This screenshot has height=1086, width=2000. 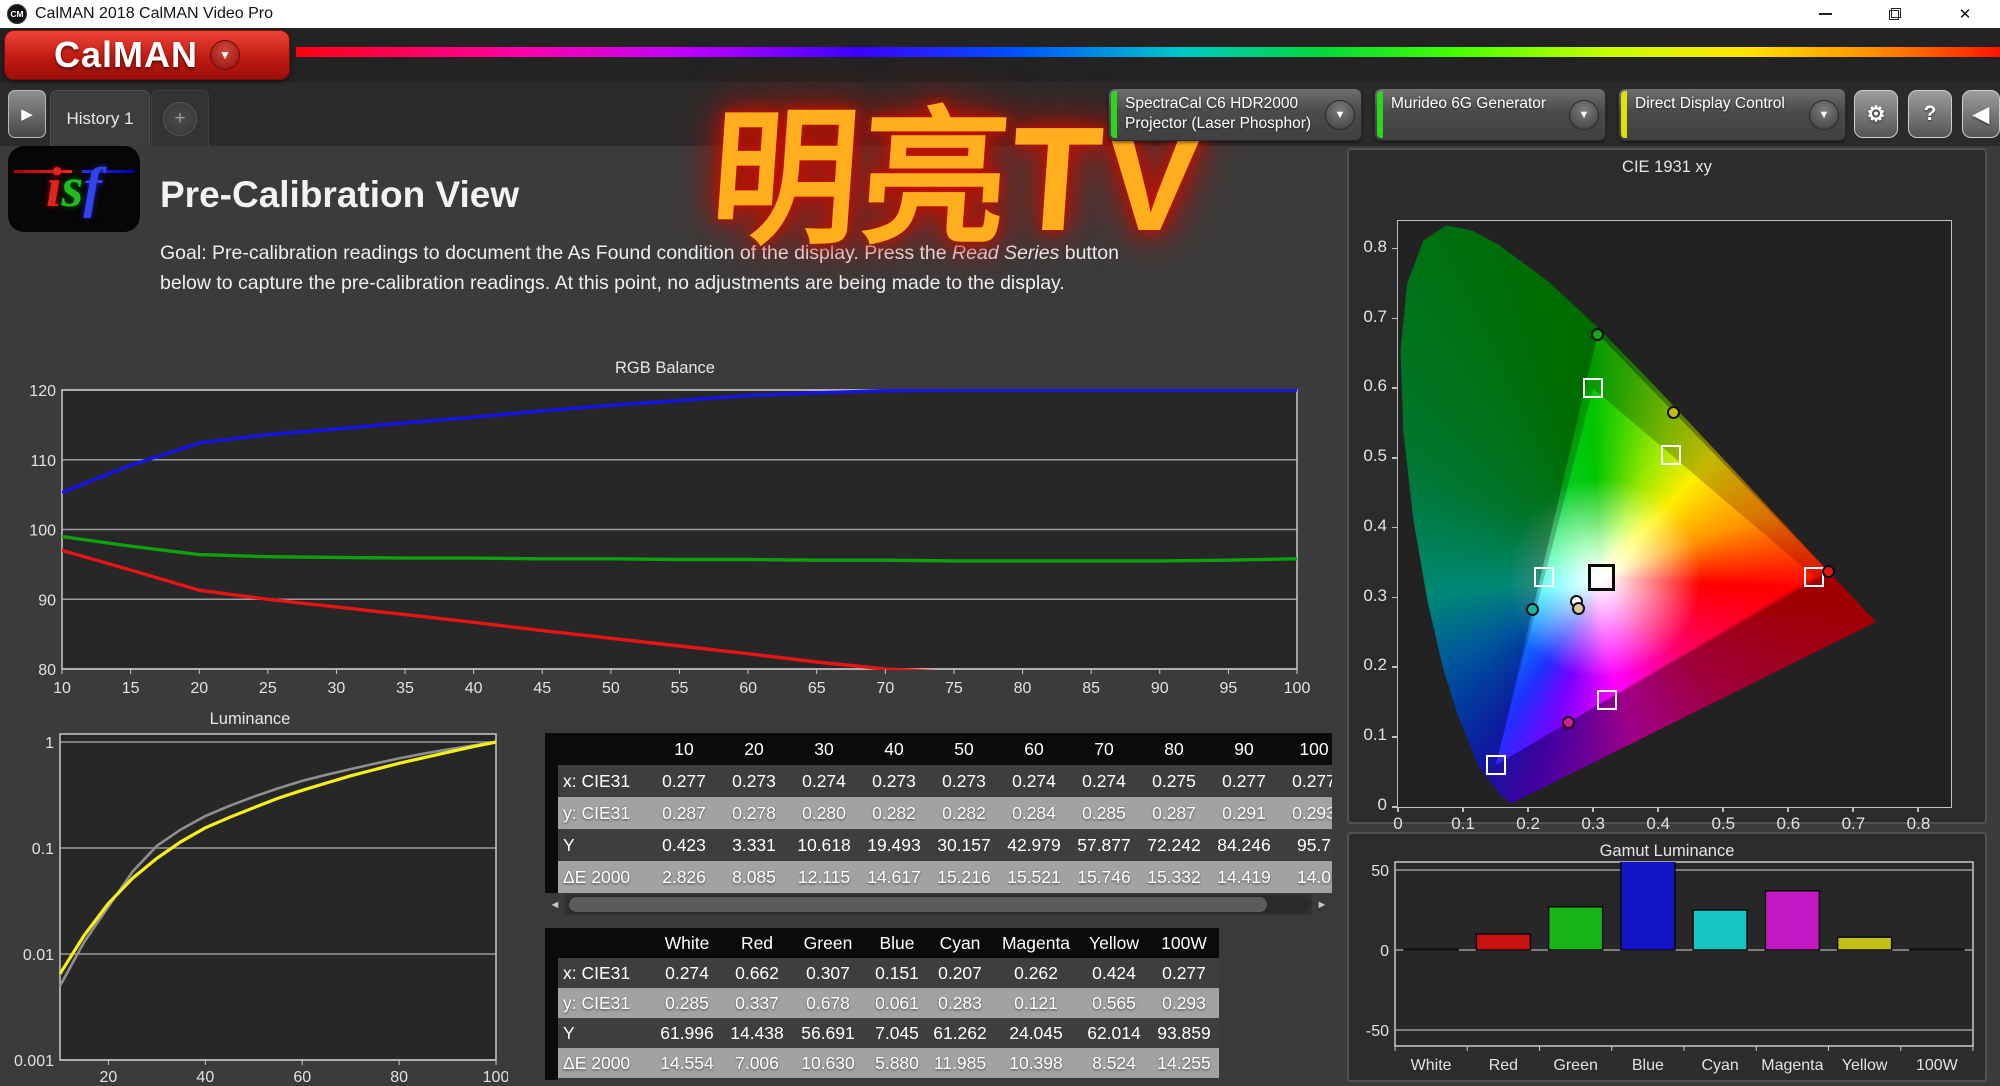 I want to click on table-horizontal-scrollbar: ◄ ►, so click(x=938, y=904).